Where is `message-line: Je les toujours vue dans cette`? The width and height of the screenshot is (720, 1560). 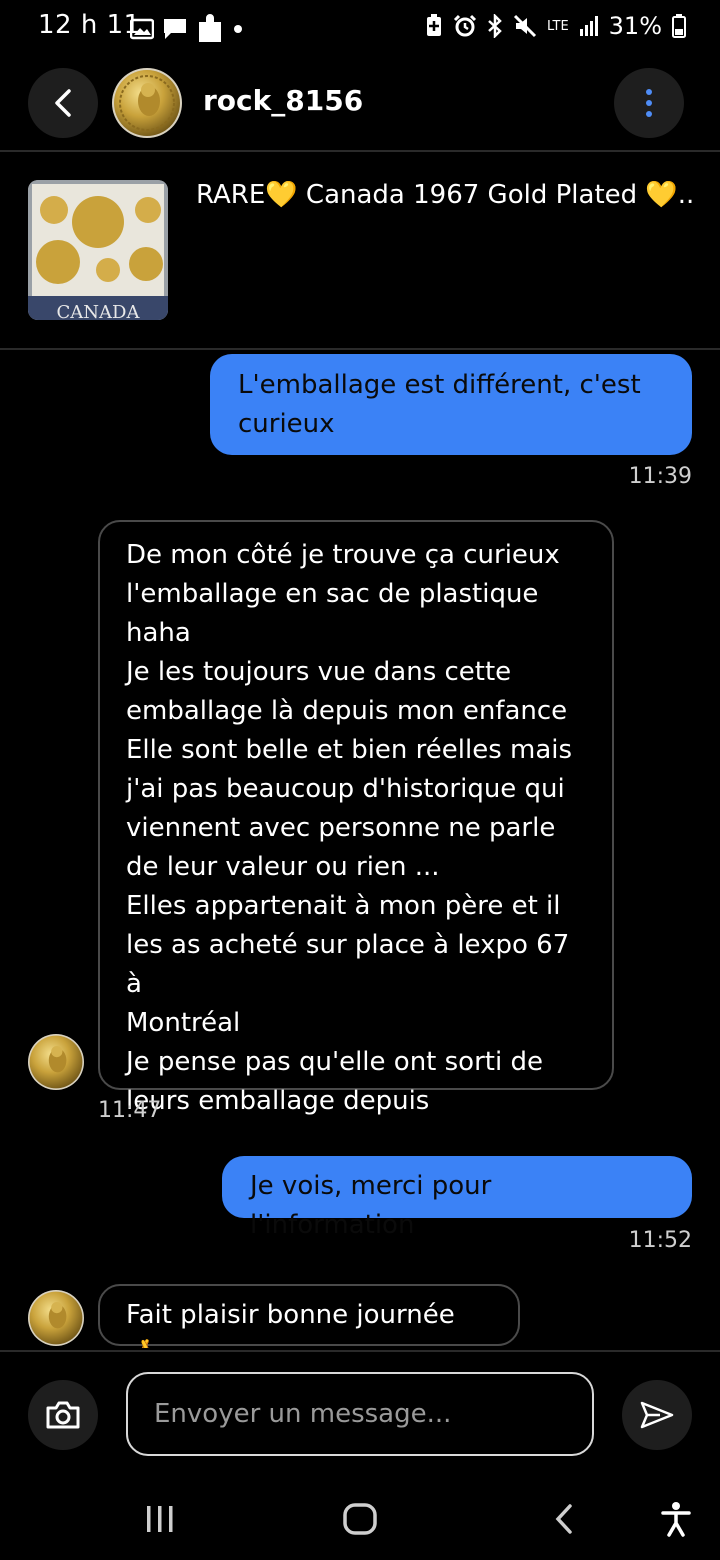
message-line: Je les toujours vue dans cette is located at coordinates (319, 672).